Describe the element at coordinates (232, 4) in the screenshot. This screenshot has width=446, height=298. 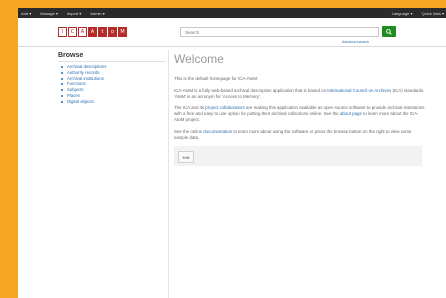
I see `top-strip` at that location.